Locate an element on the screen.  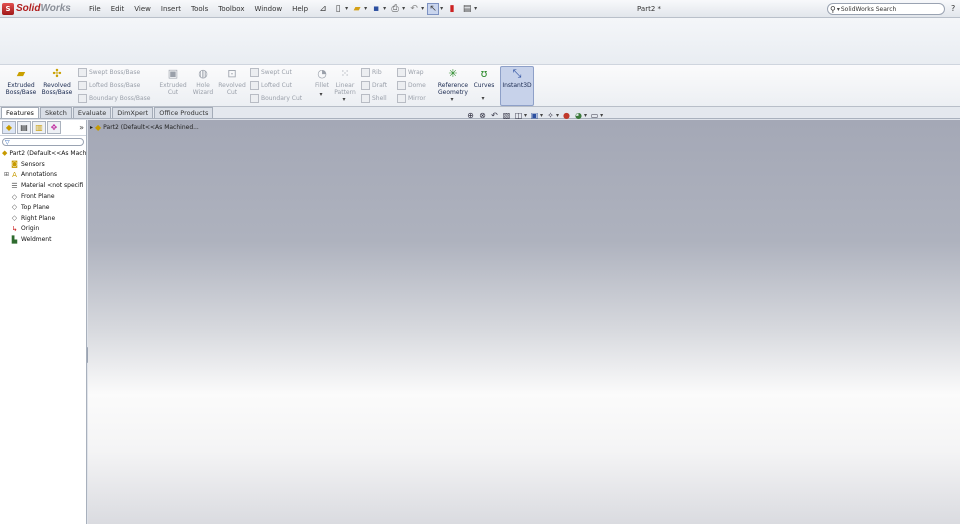
draft-button: Draft is located at coordinates (374, 85).